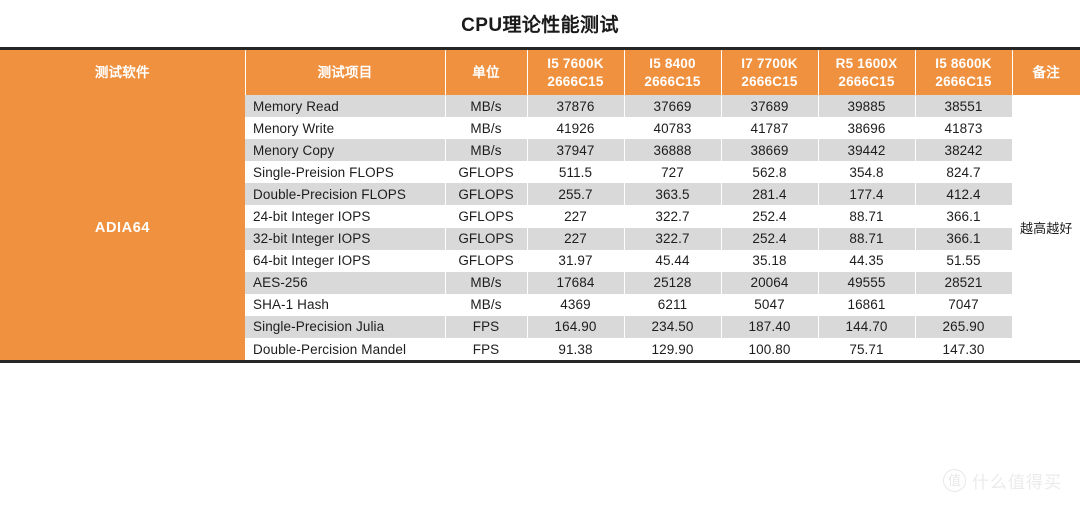 This screenshot has width=1080, height=505. What do you see at coordinates (673, 72) in the screenshot?
I see `header-cpu-1: I5 8400 2666C15` at bounding box center [673, 72].